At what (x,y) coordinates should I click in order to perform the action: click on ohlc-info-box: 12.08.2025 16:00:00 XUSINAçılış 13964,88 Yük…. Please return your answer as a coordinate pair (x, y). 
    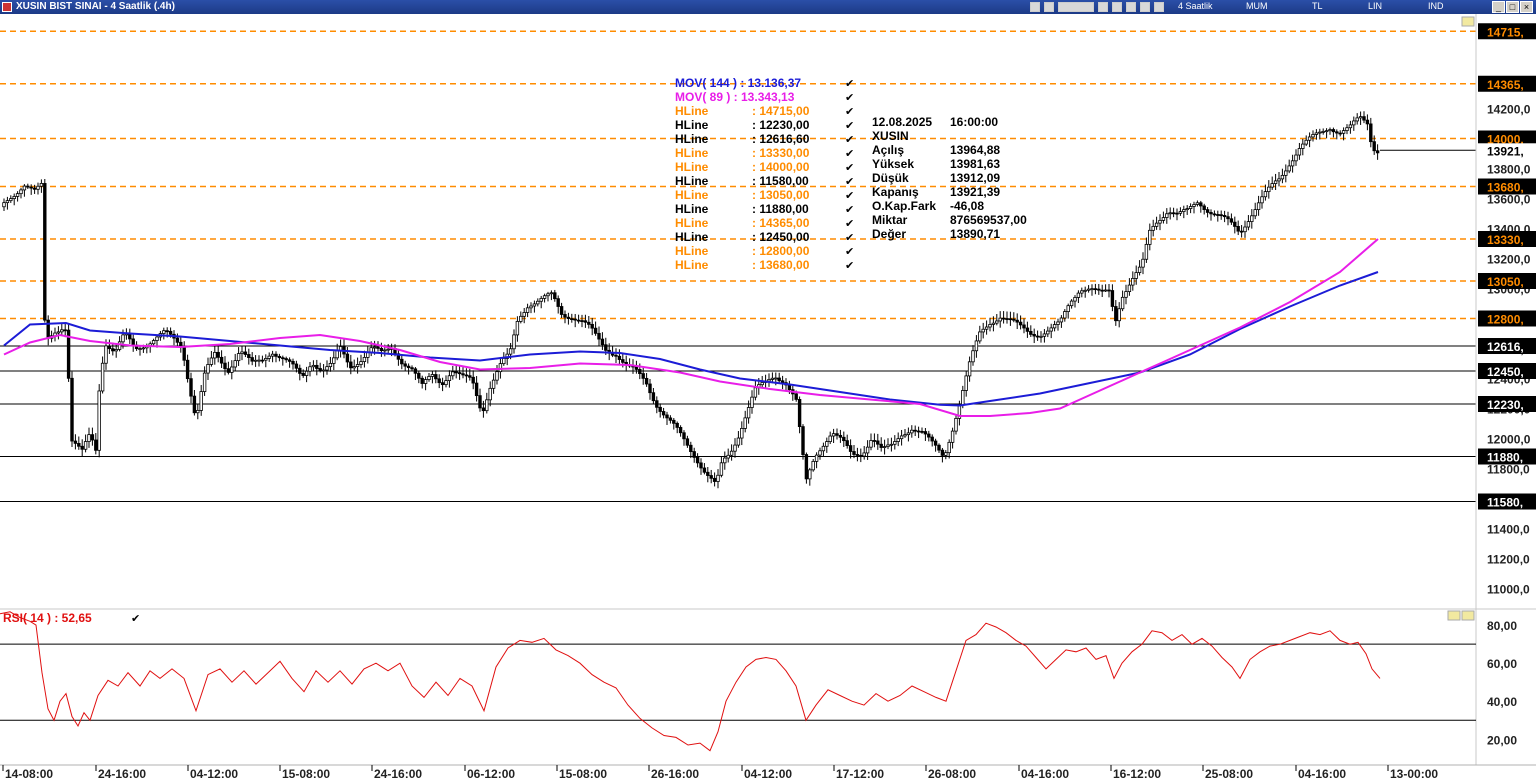
    Looking at the image, I should click on (949, 178).